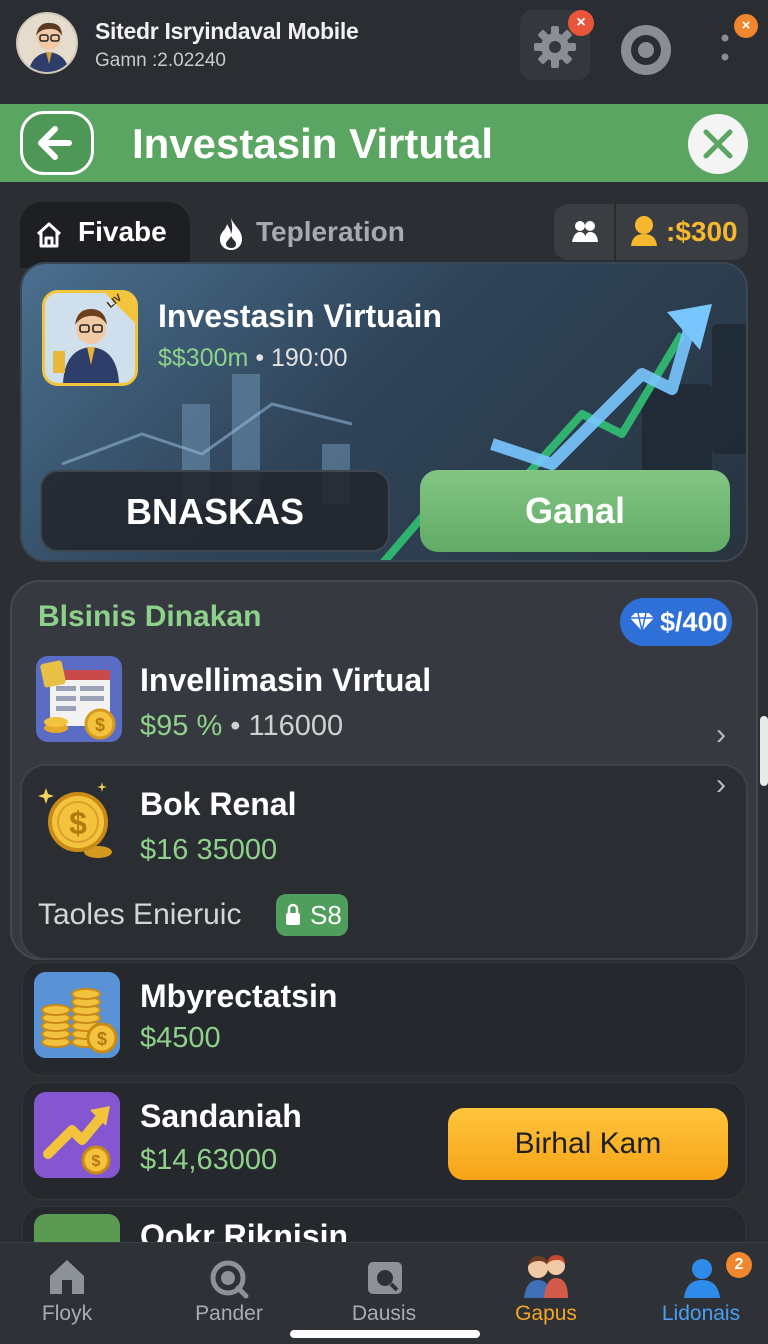 This screenshot has height=1344, width=768. I want to click on footer-pill: S8, so click(312, 915).